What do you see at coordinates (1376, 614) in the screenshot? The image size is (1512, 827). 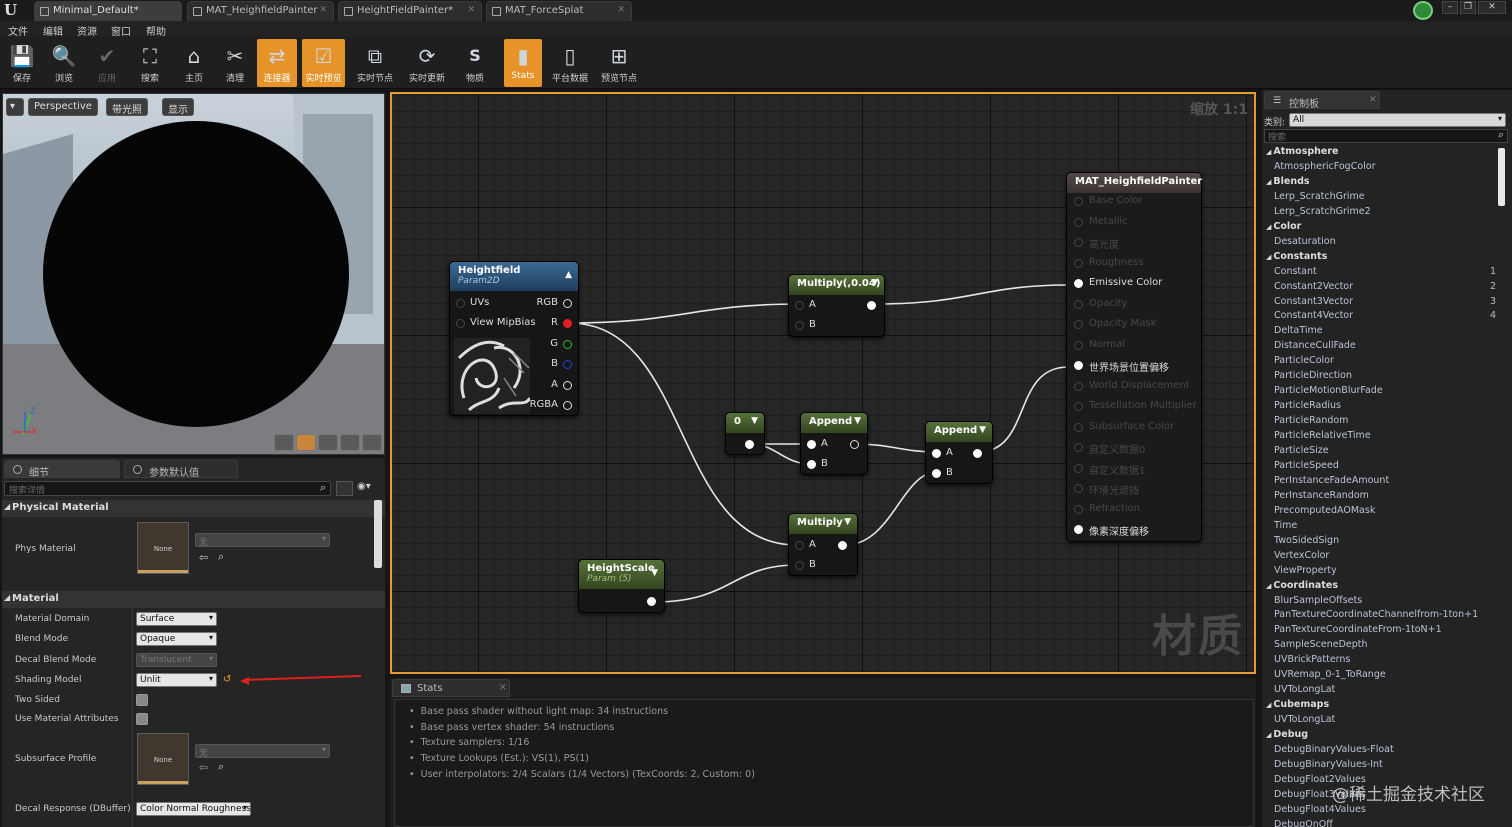 I see `palette-item: PanTextureCoordinateChannelfrom-1ton+1` at bounding box center [1376, 614].